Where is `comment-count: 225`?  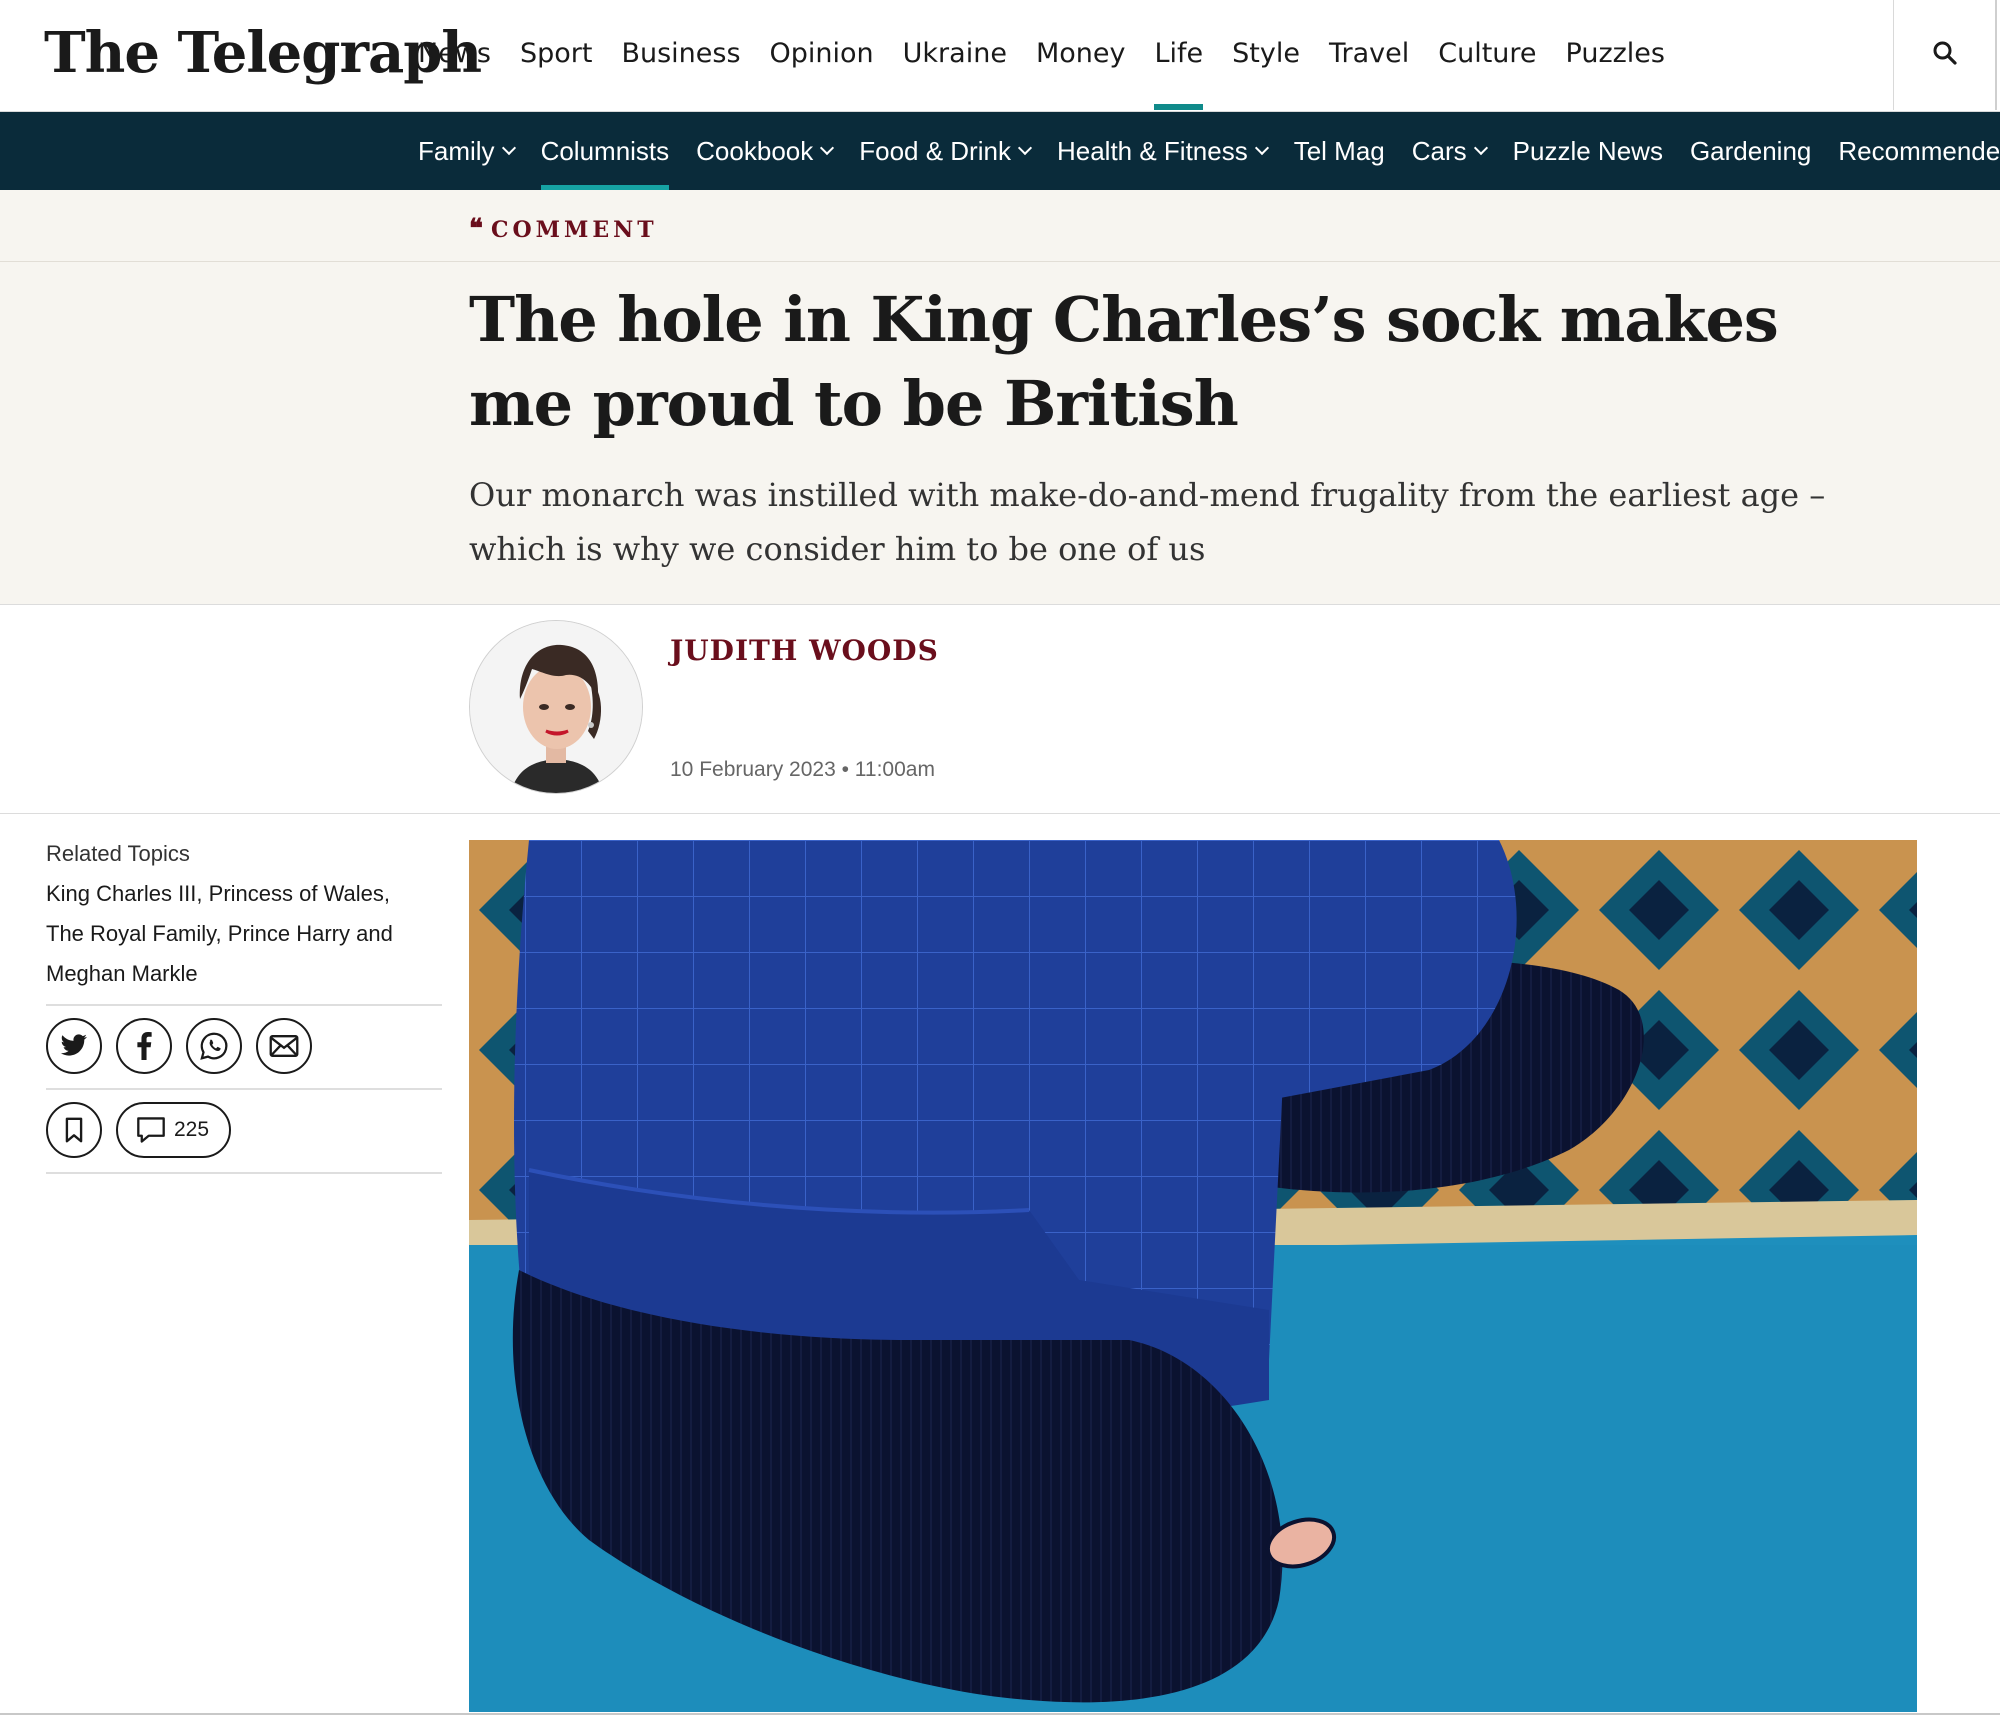 comment-count: 225 is located at coordinates (192, 1129).